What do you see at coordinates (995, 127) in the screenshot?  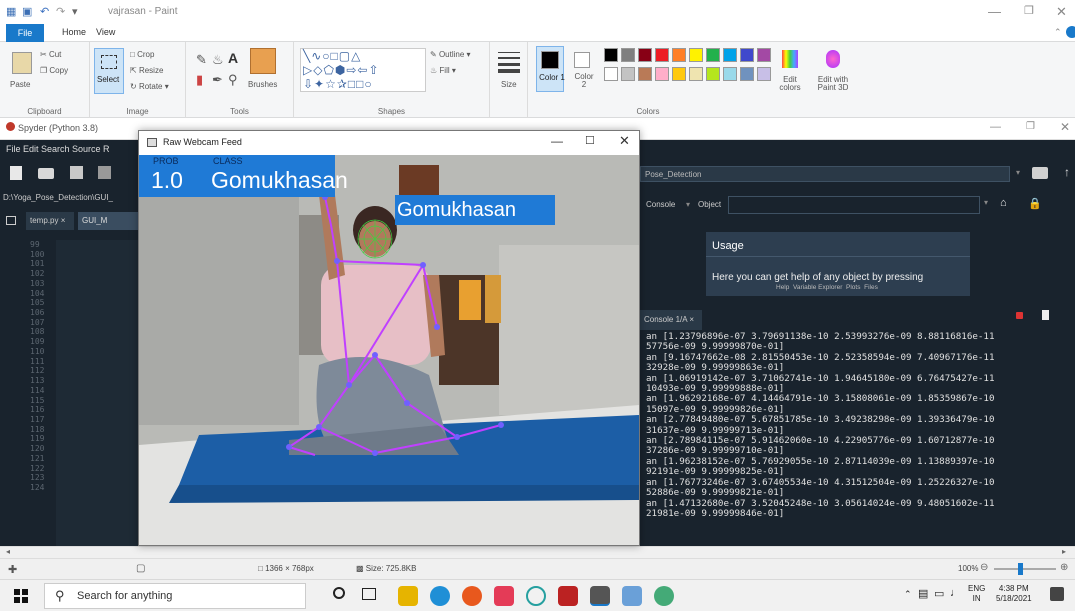 I see `spyder-minimize-button: —` at bounding box center [995, 127].